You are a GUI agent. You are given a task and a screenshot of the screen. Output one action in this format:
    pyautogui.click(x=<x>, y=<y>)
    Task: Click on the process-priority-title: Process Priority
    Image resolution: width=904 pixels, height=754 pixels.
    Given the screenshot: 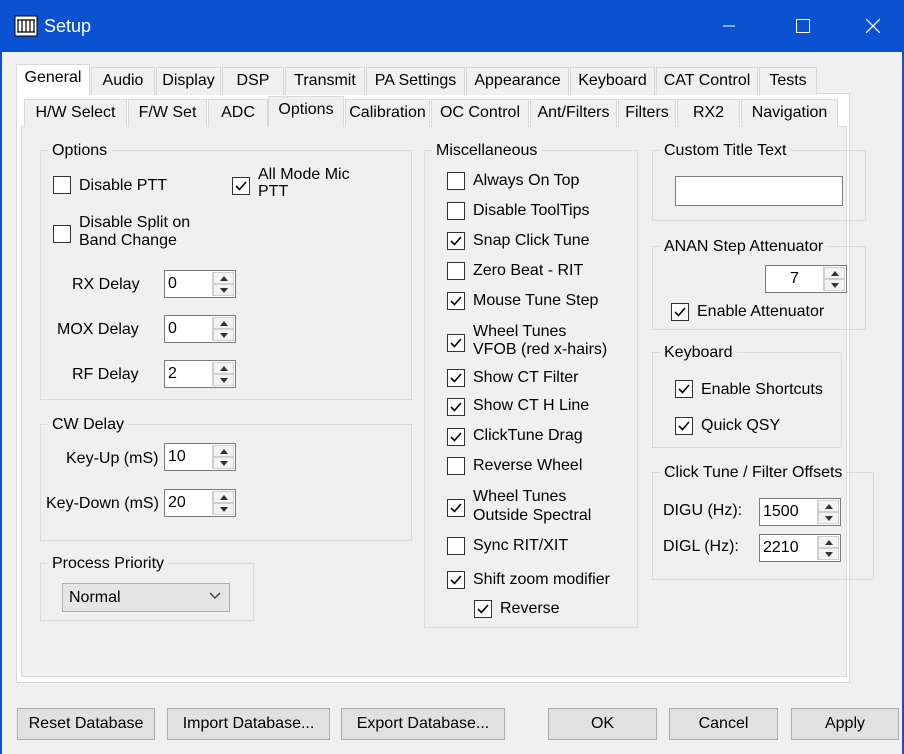 What is the action you would take?
    pyautogui.click(x=108, y=564)
    